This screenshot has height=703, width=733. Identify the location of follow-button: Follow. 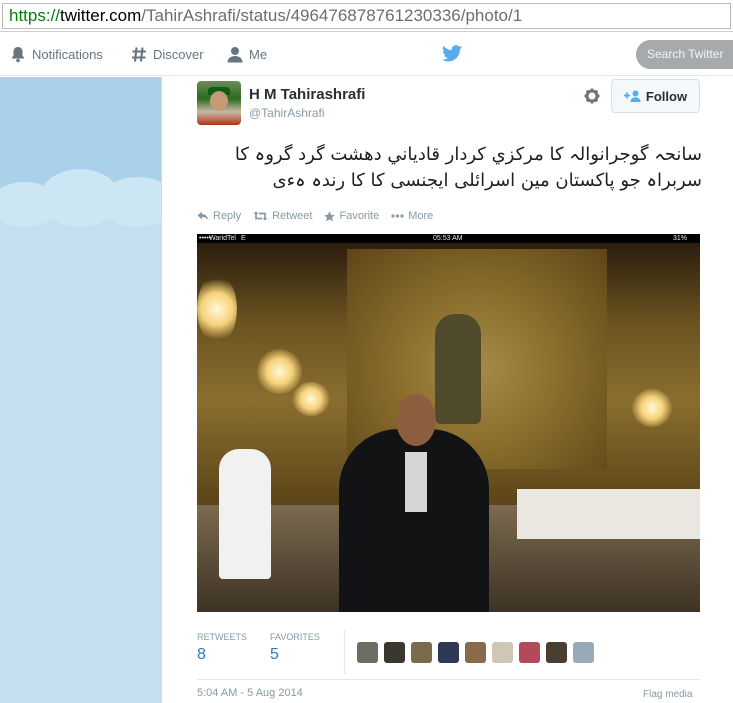
(655, 96).